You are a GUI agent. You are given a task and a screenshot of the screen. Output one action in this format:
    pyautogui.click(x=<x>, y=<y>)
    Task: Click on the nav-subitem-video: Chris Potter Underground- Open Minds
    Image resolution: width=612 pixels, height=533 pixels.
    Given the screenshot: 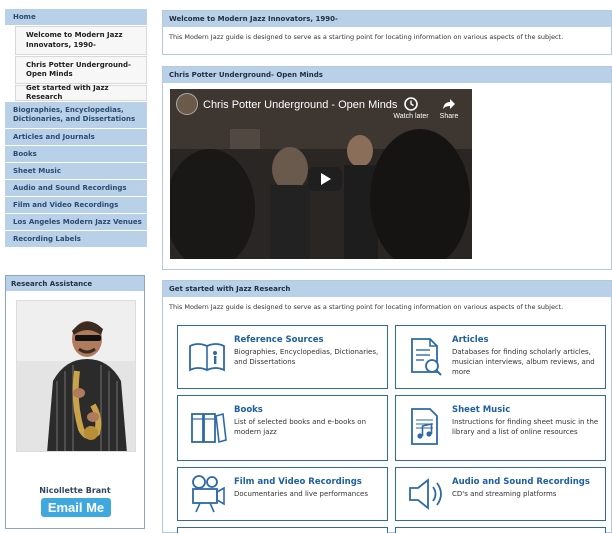 What is the action you would take?
    pyautogui.click(x=81, y=70)
    